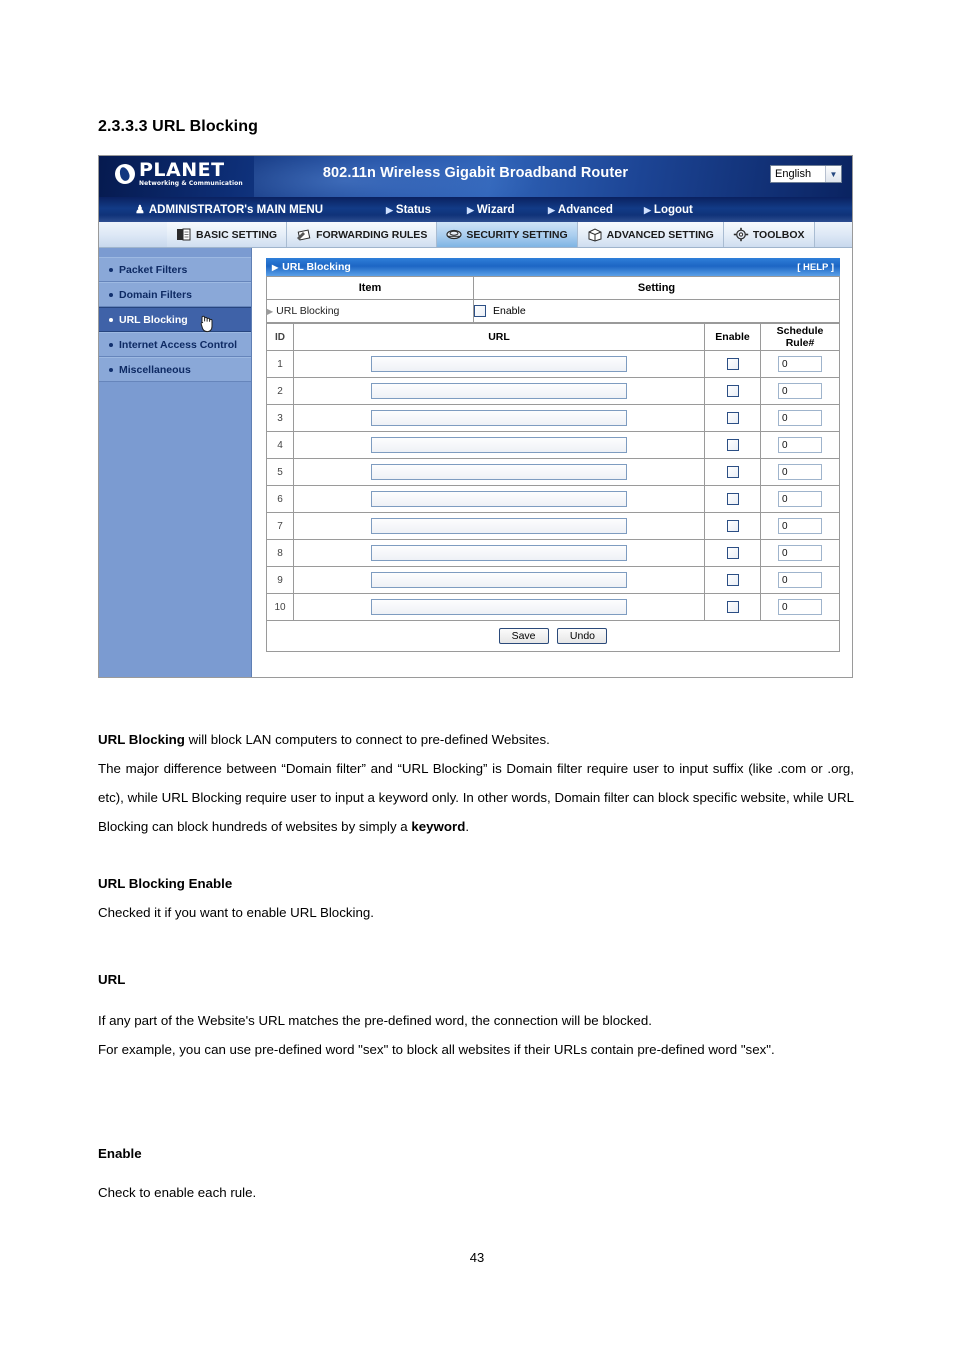  What do you see at coordinates (175, 320) in the screenshot?
I see `sidebar-item-url-blocking: URL Blocking` at bounding box center [175, 320].